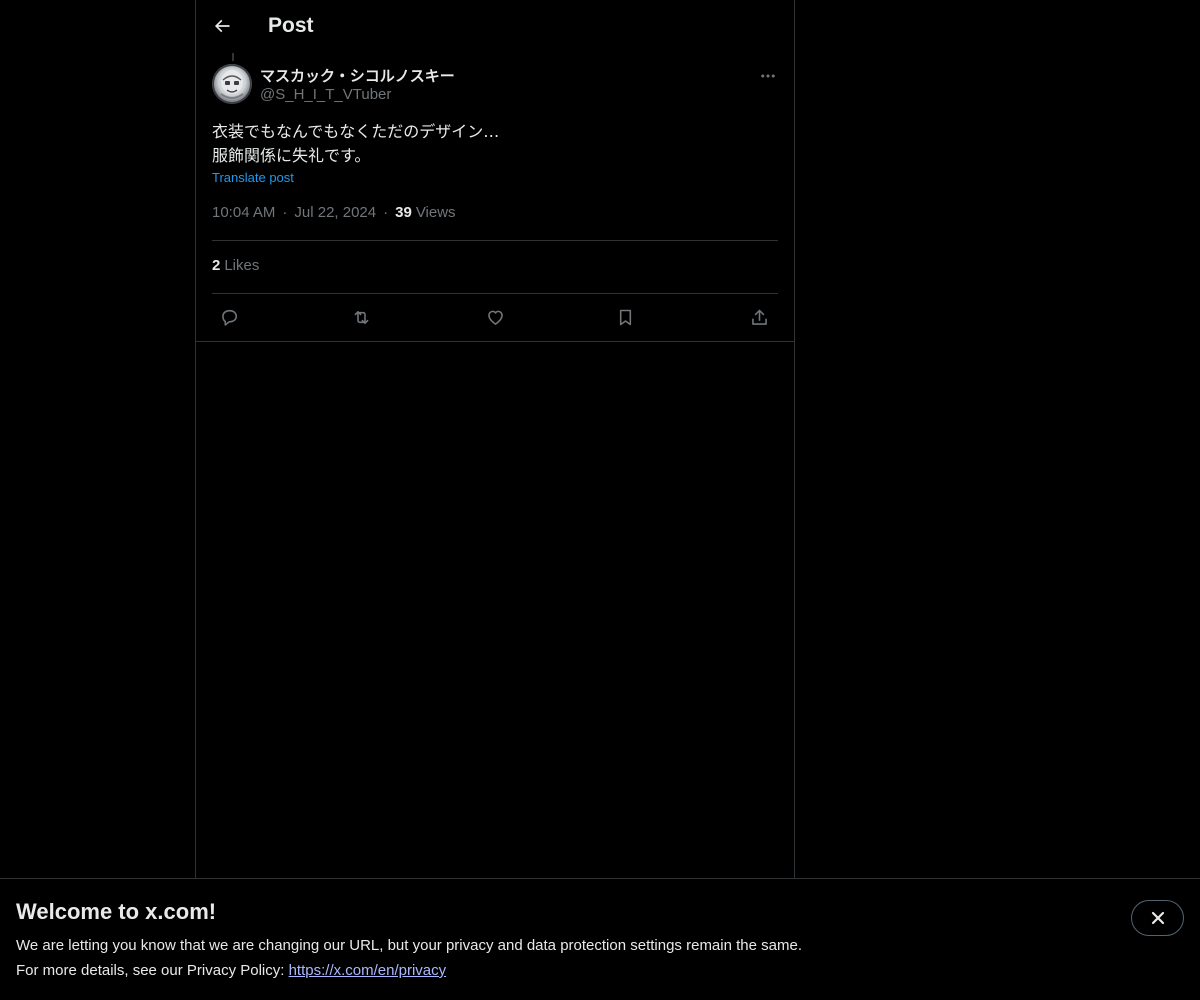  I want to click on arrow-left-icon, so click(222, 26).